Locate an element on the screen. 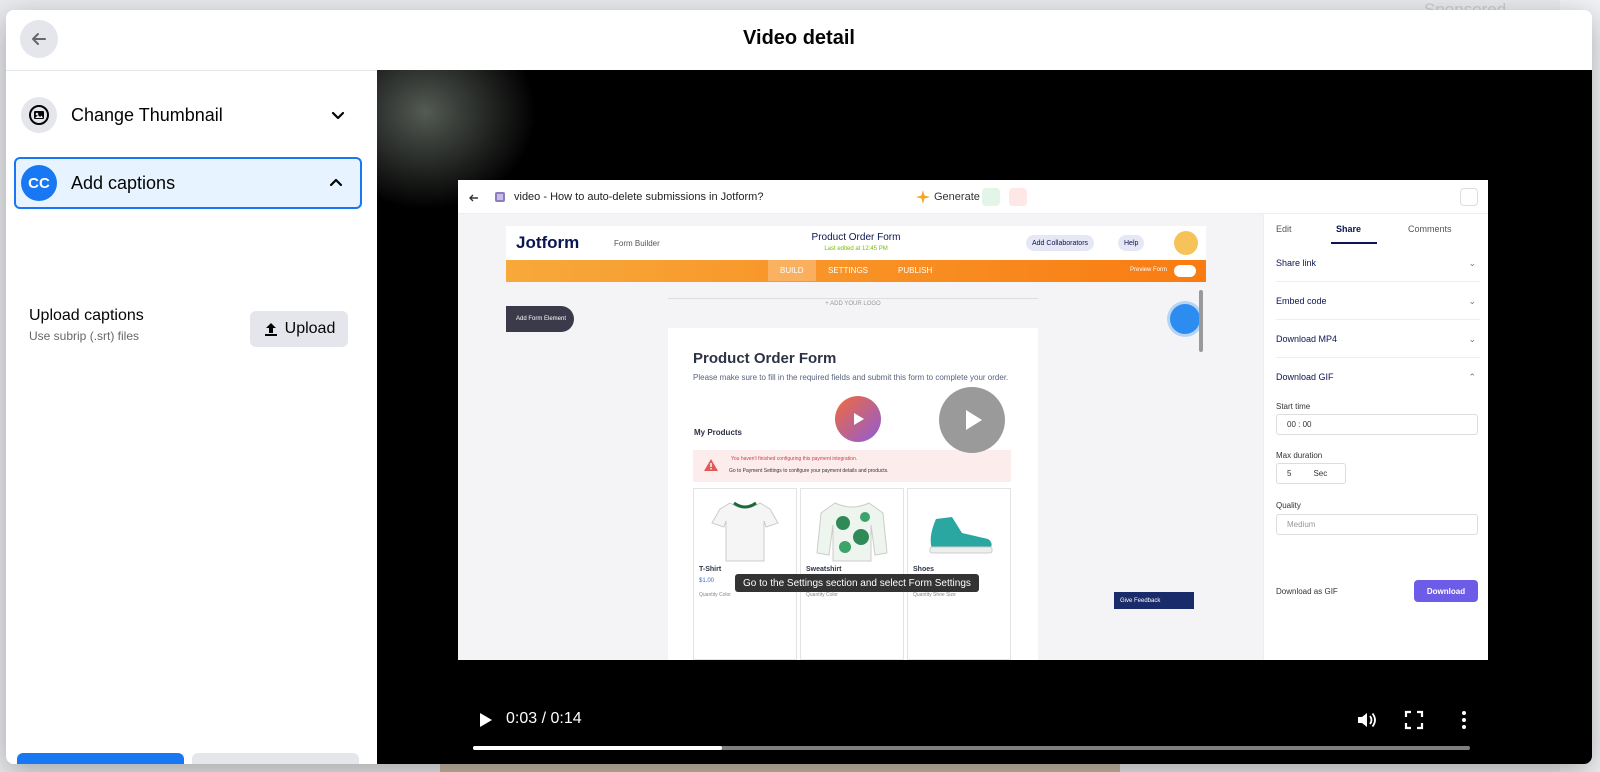  share-link-row: Share link ⌄ is located at coordinates (1378, 263).